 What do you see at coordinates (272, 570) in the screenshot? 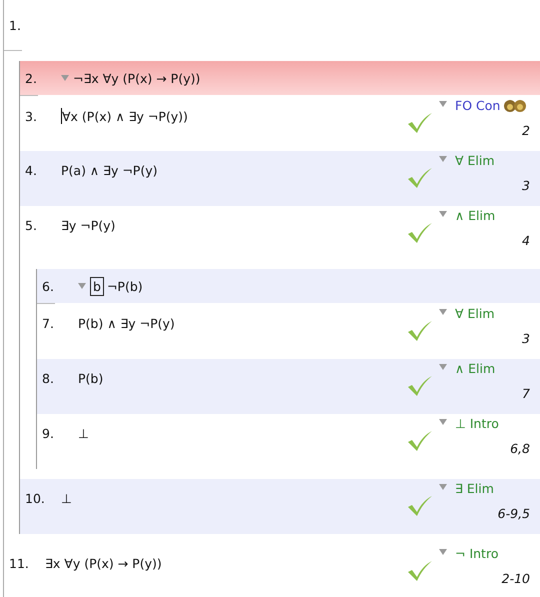
I see `proof-line: 11. ∃x ∀y (P(x) → P(y)) ¬ Intro 2-10` at bounding box center [272, 570].